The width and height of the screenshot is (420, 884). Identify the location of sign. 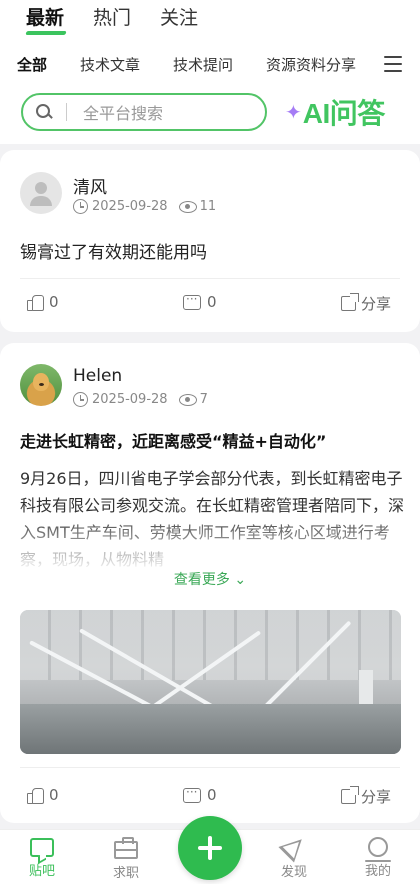
(355, 729).